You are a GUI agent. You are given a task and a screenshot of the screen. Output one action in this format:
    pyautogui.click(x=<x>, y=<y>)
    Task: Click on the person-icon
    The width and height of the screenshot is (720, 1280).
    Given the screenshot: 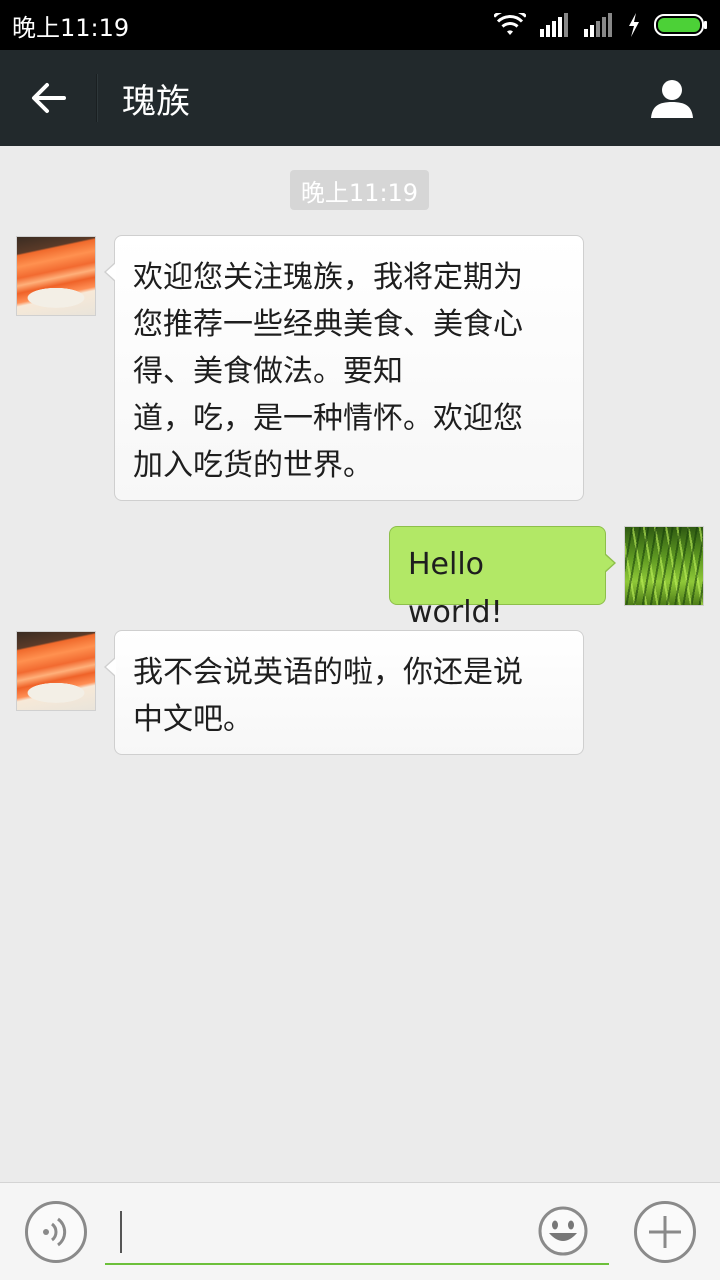 What is the action you would take?
    pyautogui.click(x=672, y=99)
    